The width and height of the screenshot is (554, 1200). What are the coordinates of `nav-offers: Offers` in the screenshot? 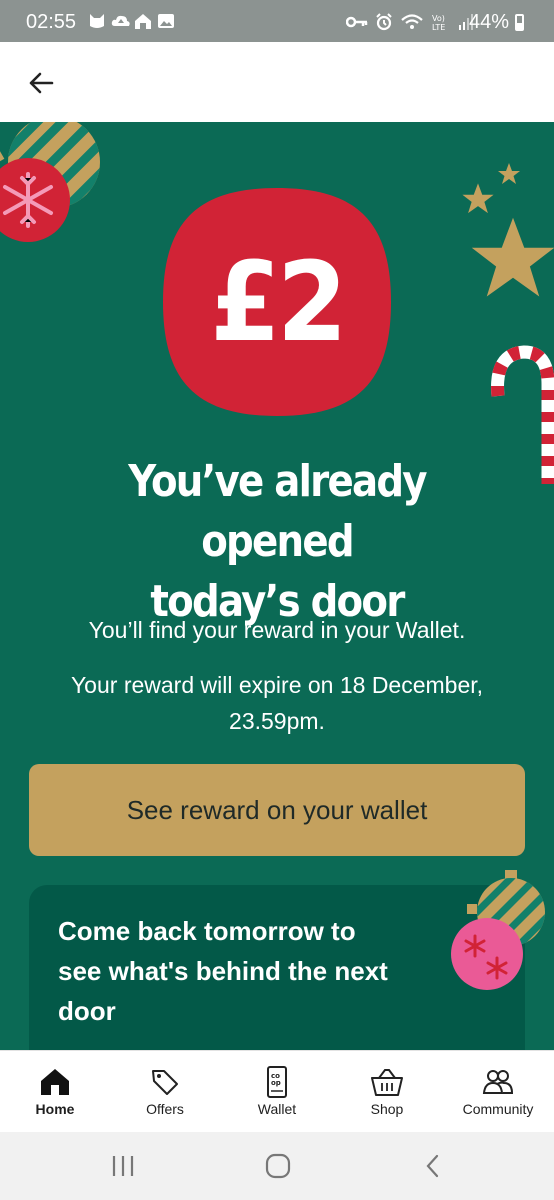 It's located at (165, 1092).